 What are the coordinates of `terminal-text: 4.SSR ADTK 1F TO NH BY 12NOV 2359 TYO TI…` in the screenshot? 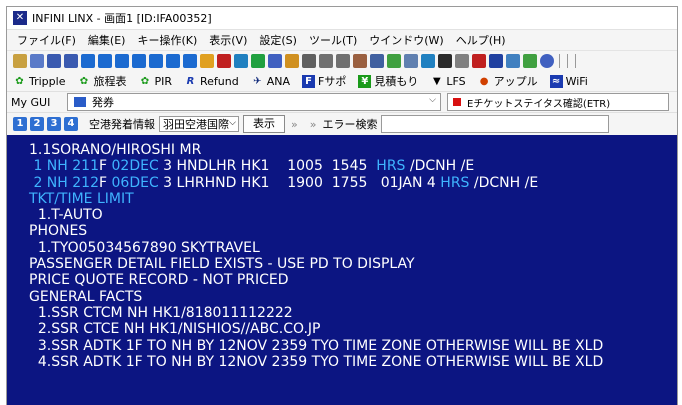 It's located at (316, 361).